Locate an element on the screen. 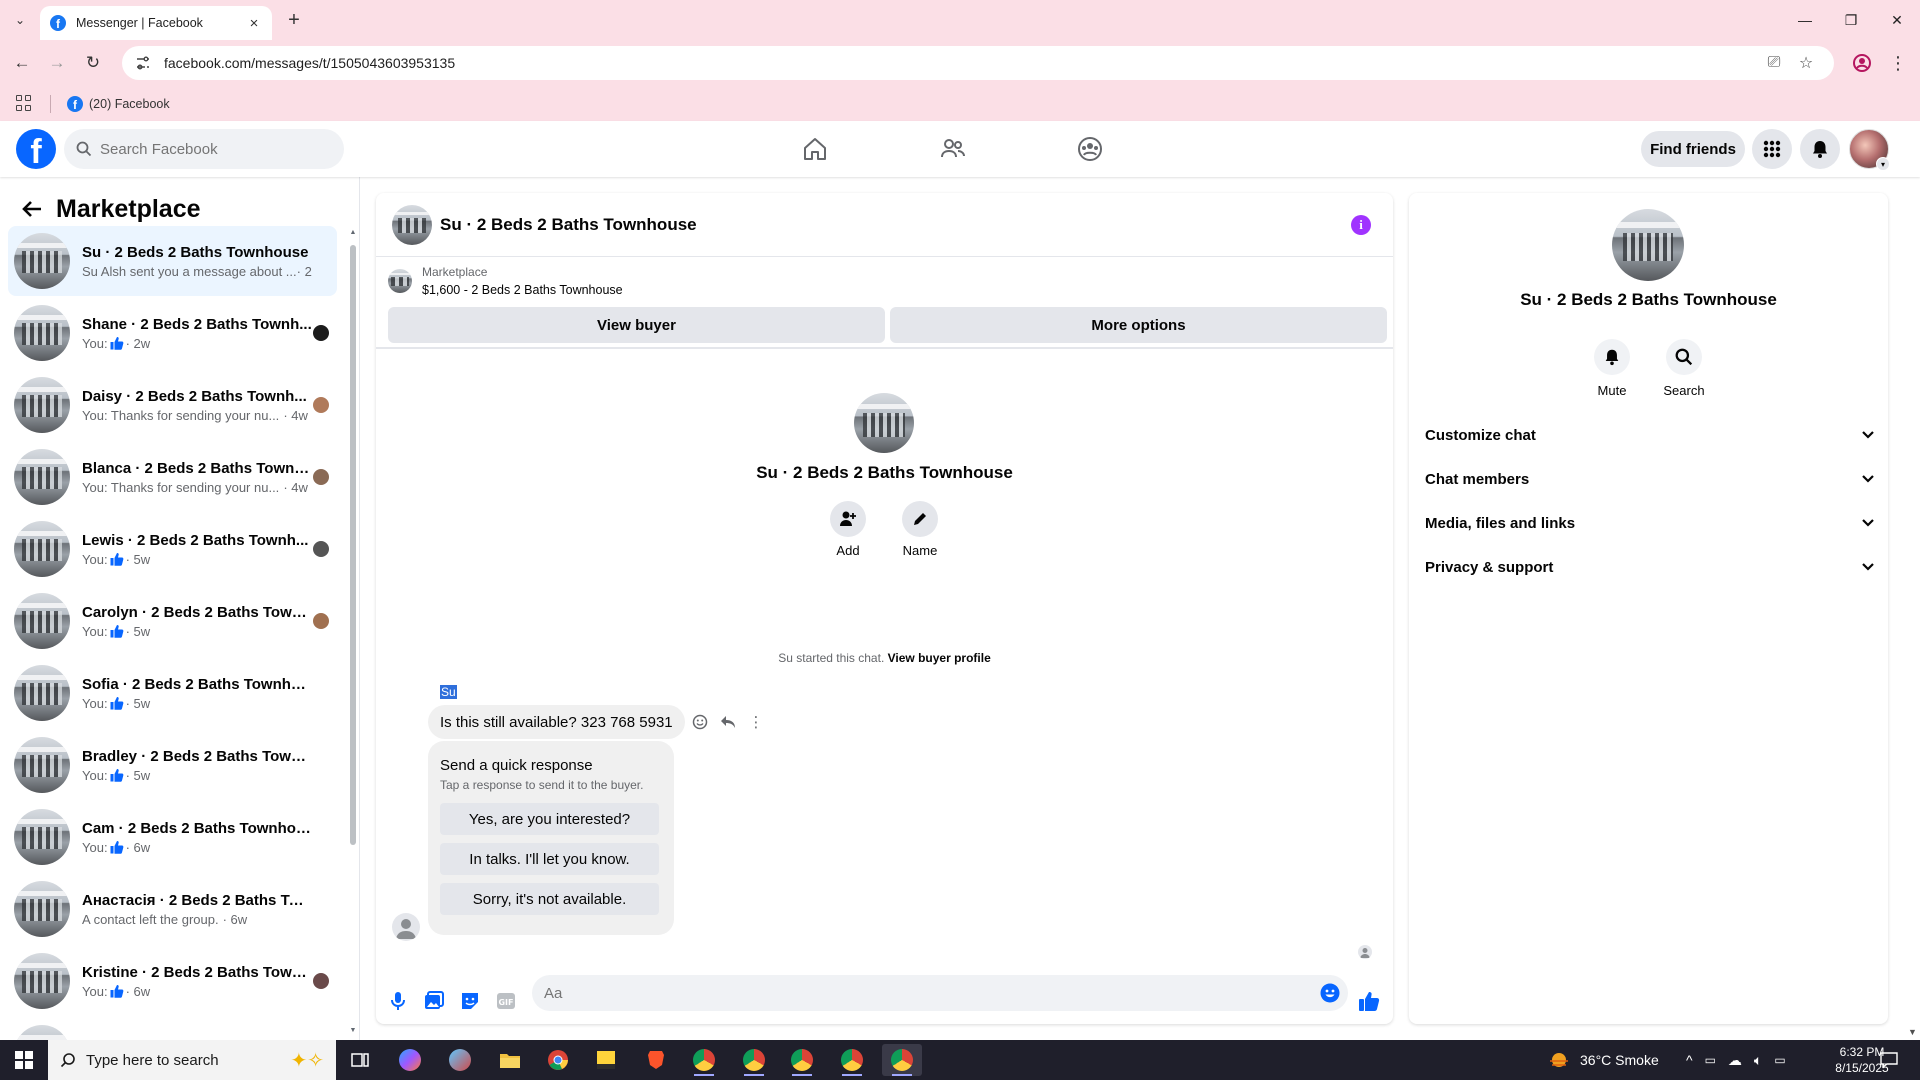 The height and width of the screenshot is (1080, 1920). weather-icon is located at coordinates (1559, 1060).